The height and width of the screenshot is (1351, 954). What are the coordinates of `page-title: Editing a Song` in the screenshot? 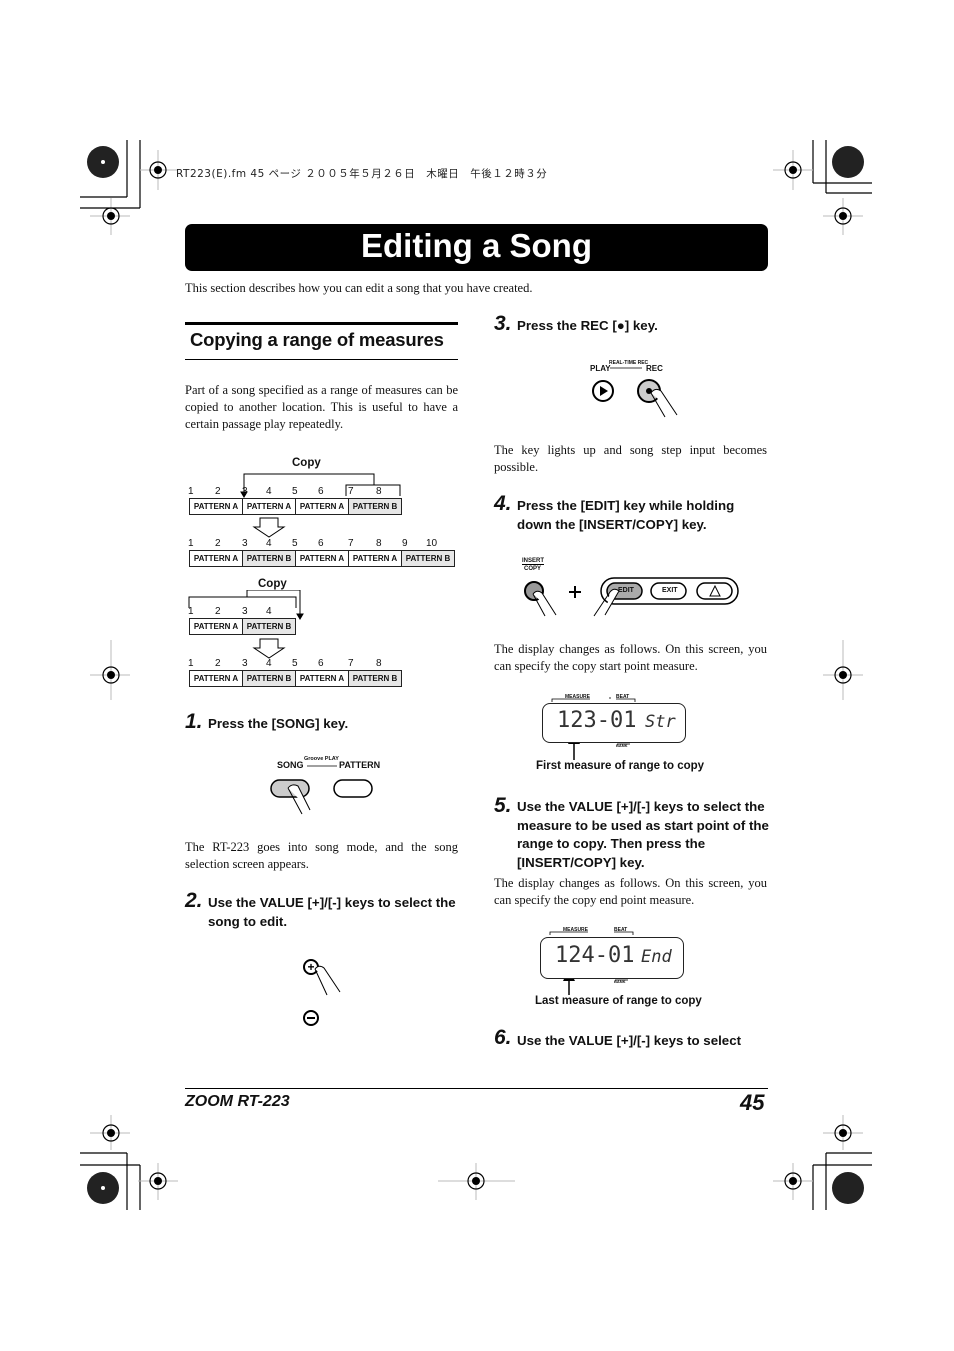 It's located at (476, 245).